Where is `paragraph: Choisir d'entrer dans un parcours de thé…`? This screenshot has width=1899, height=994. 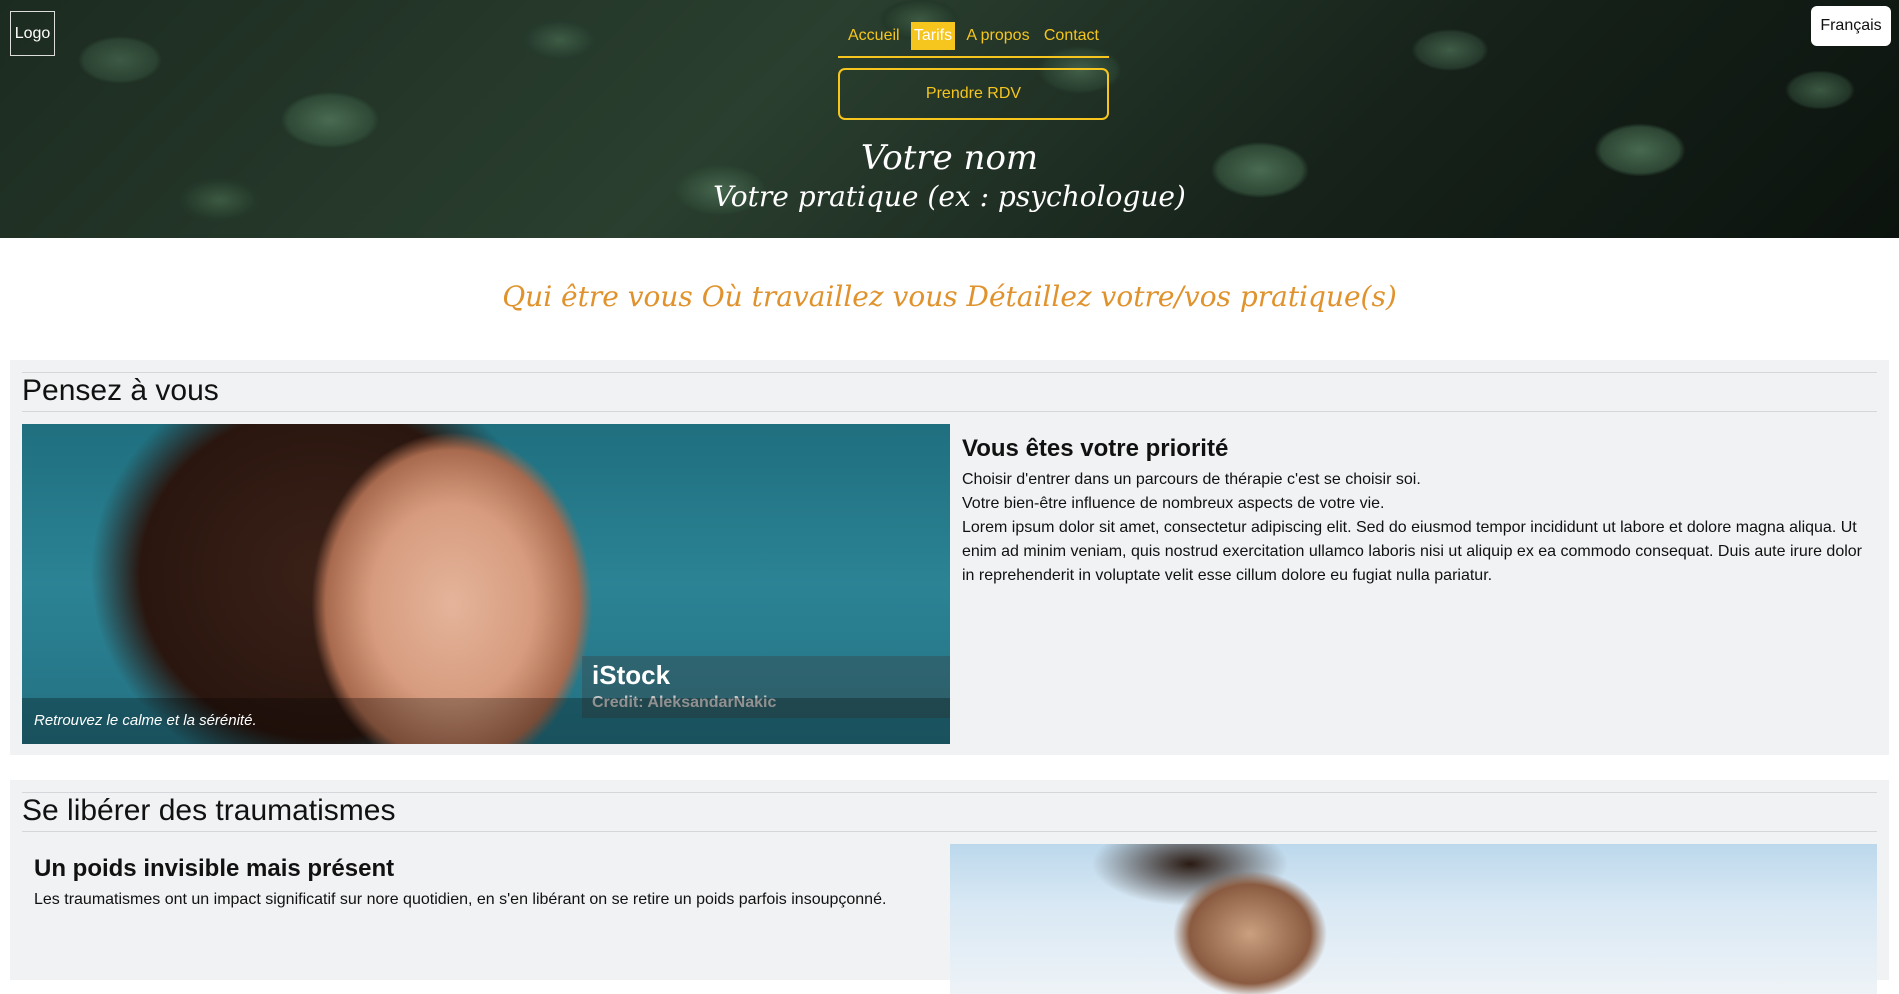
paragraph: Choisir d'entrer dans un parcours de thé… is located at coordinates (1191, 479).